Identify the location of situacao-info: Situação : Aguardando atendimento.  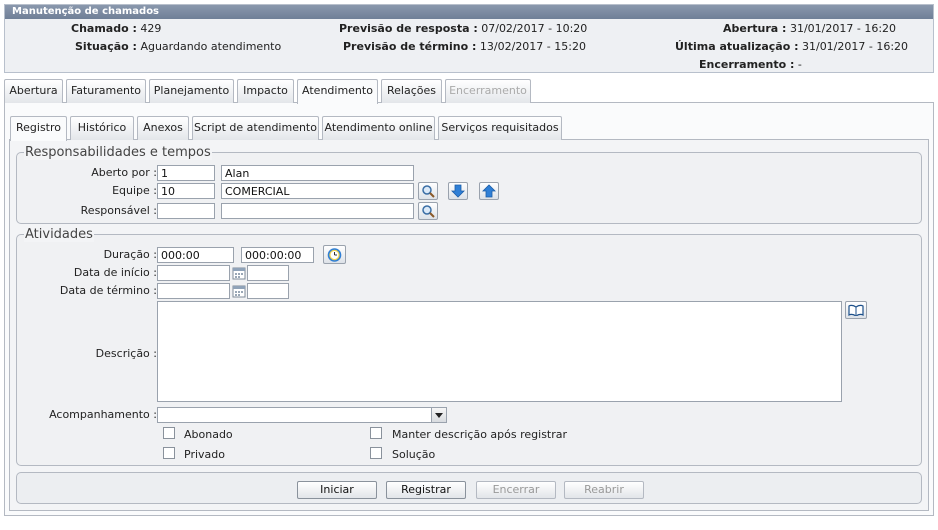
(178, 46).